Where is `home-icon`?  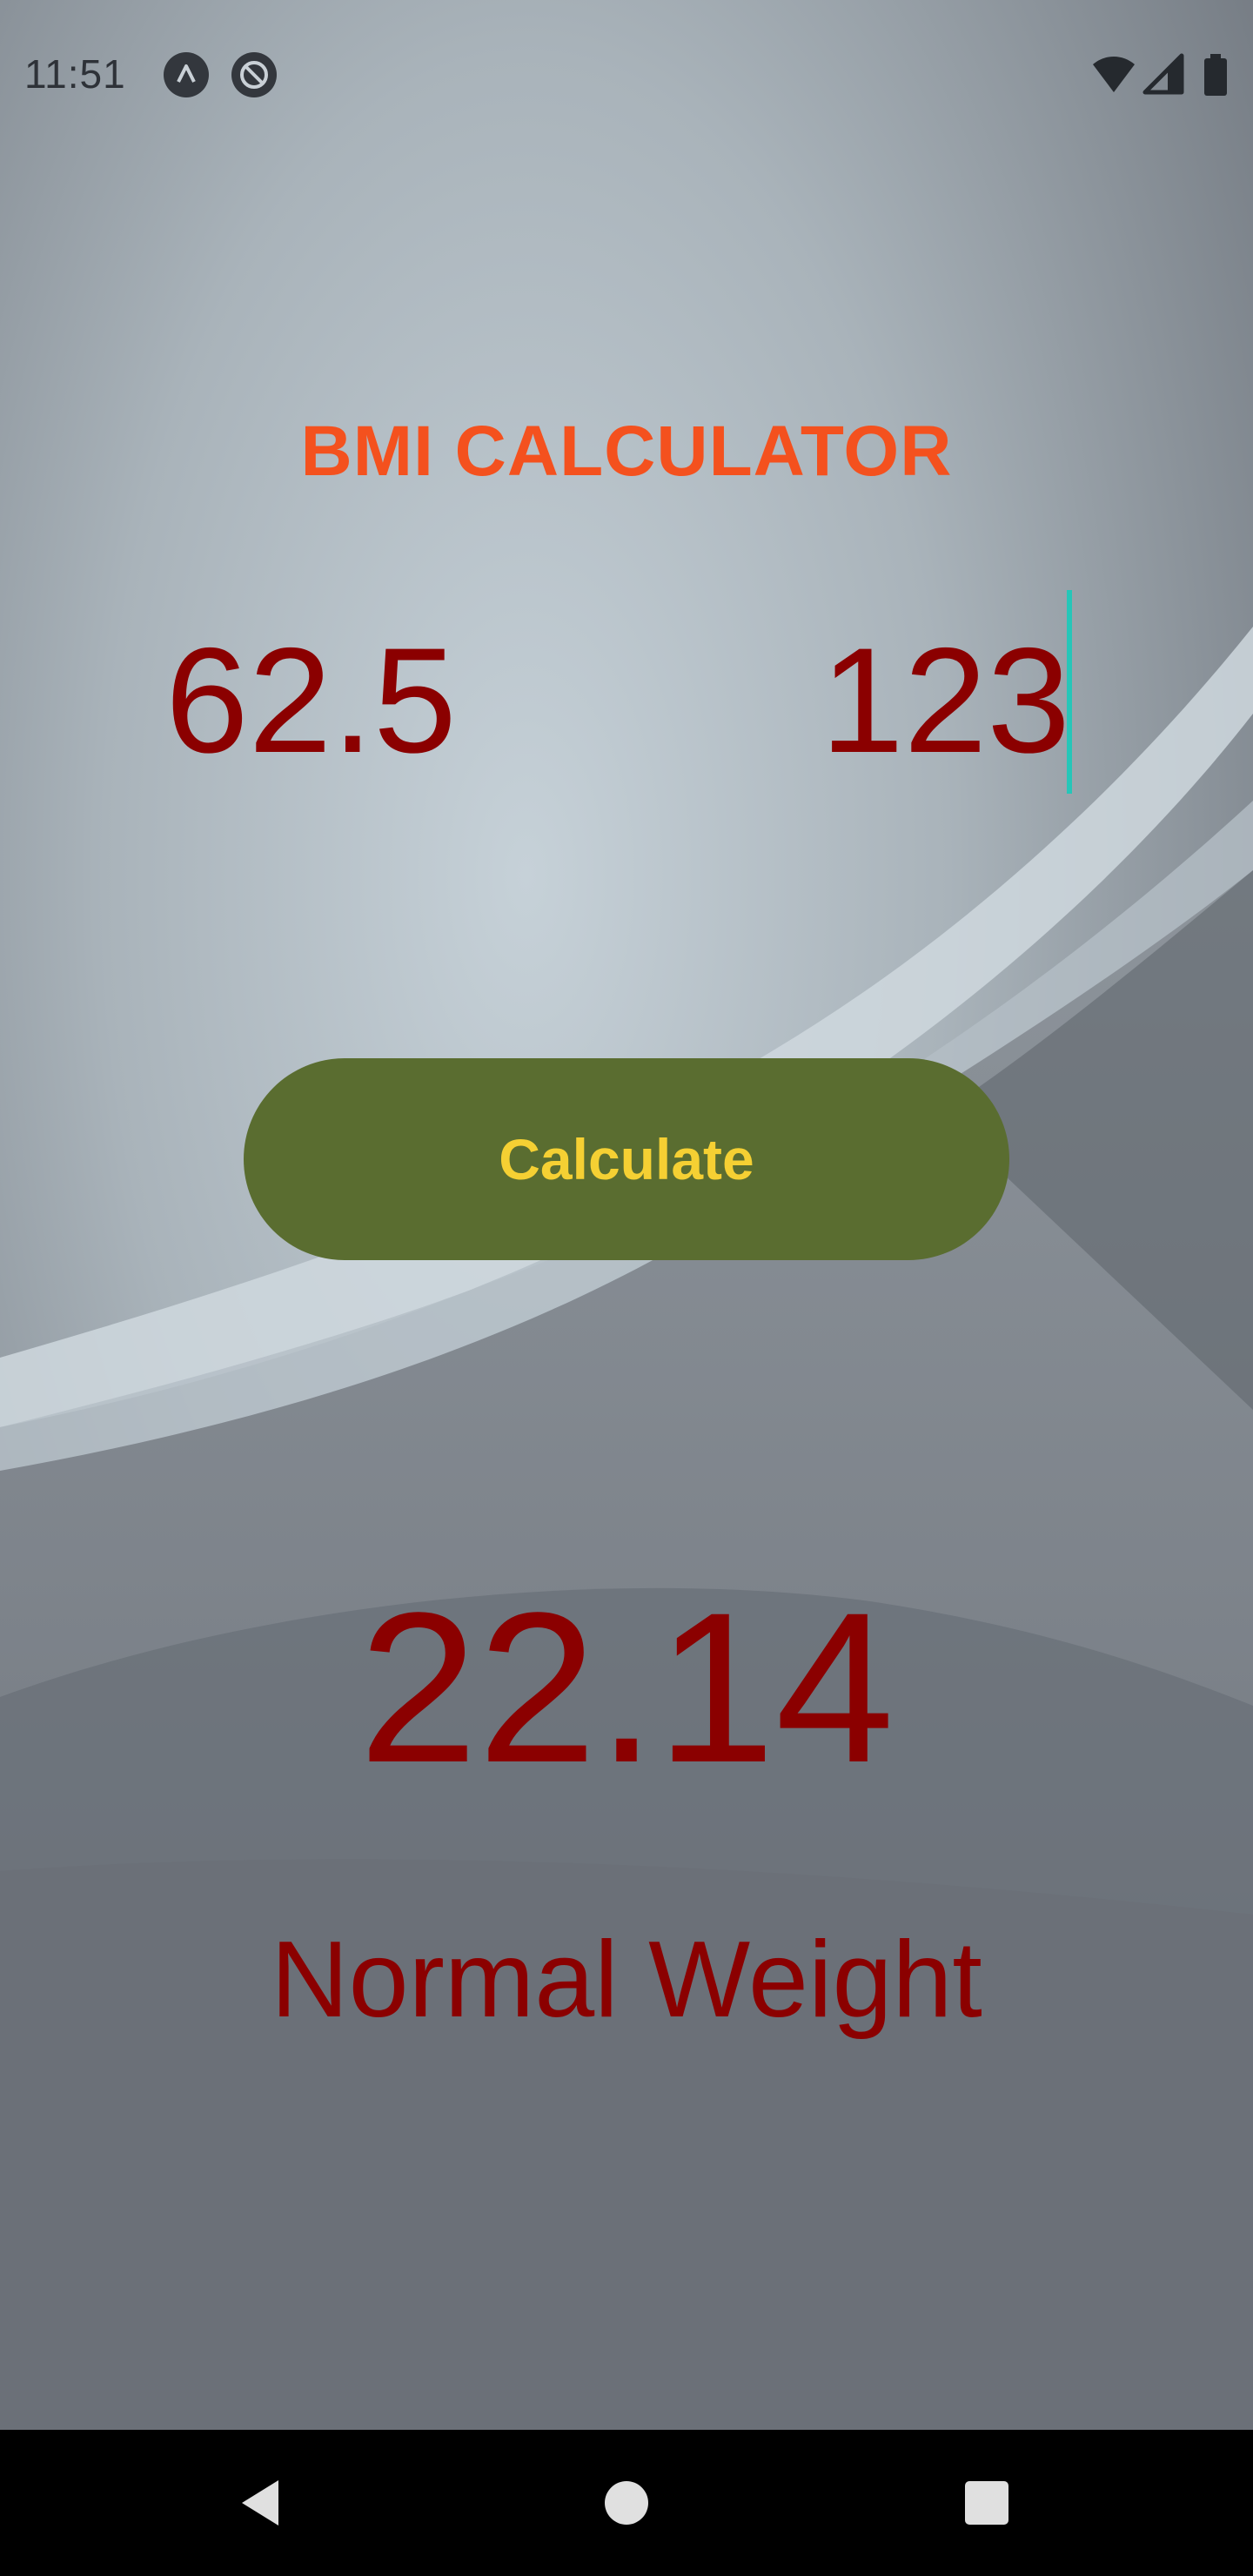
home-icon is located at coordinates (626, 2502).